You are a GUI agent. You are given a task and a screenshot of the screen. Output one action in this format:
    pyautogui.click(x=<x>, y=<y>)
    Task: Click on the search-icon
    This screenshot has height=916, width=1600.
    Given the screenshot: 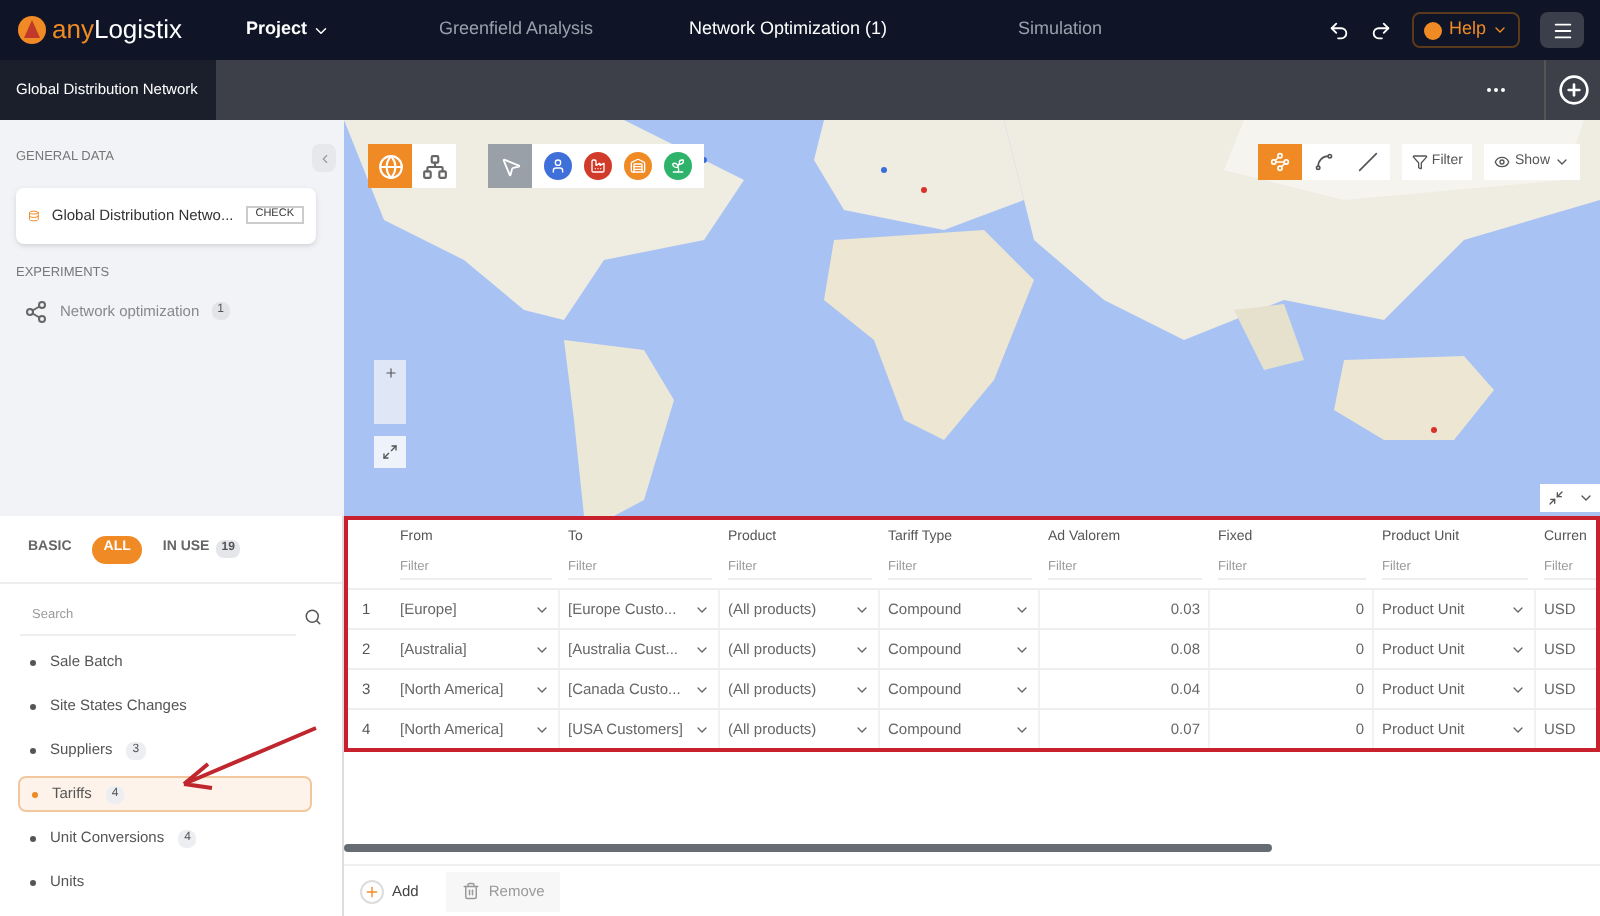 What is the action you would take?
    pyautogui.click(x=313, y=616)
    